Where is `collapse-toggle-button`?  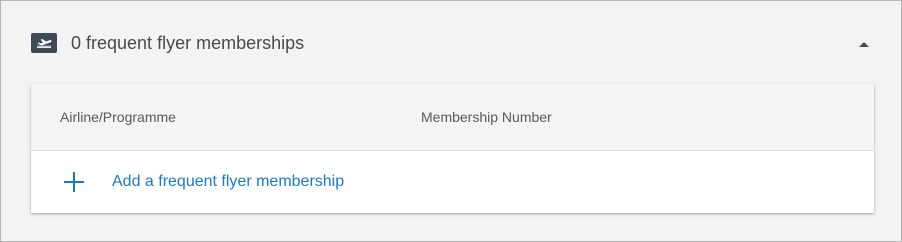
collapse-toggle-button is located at coordinates (864, 44).